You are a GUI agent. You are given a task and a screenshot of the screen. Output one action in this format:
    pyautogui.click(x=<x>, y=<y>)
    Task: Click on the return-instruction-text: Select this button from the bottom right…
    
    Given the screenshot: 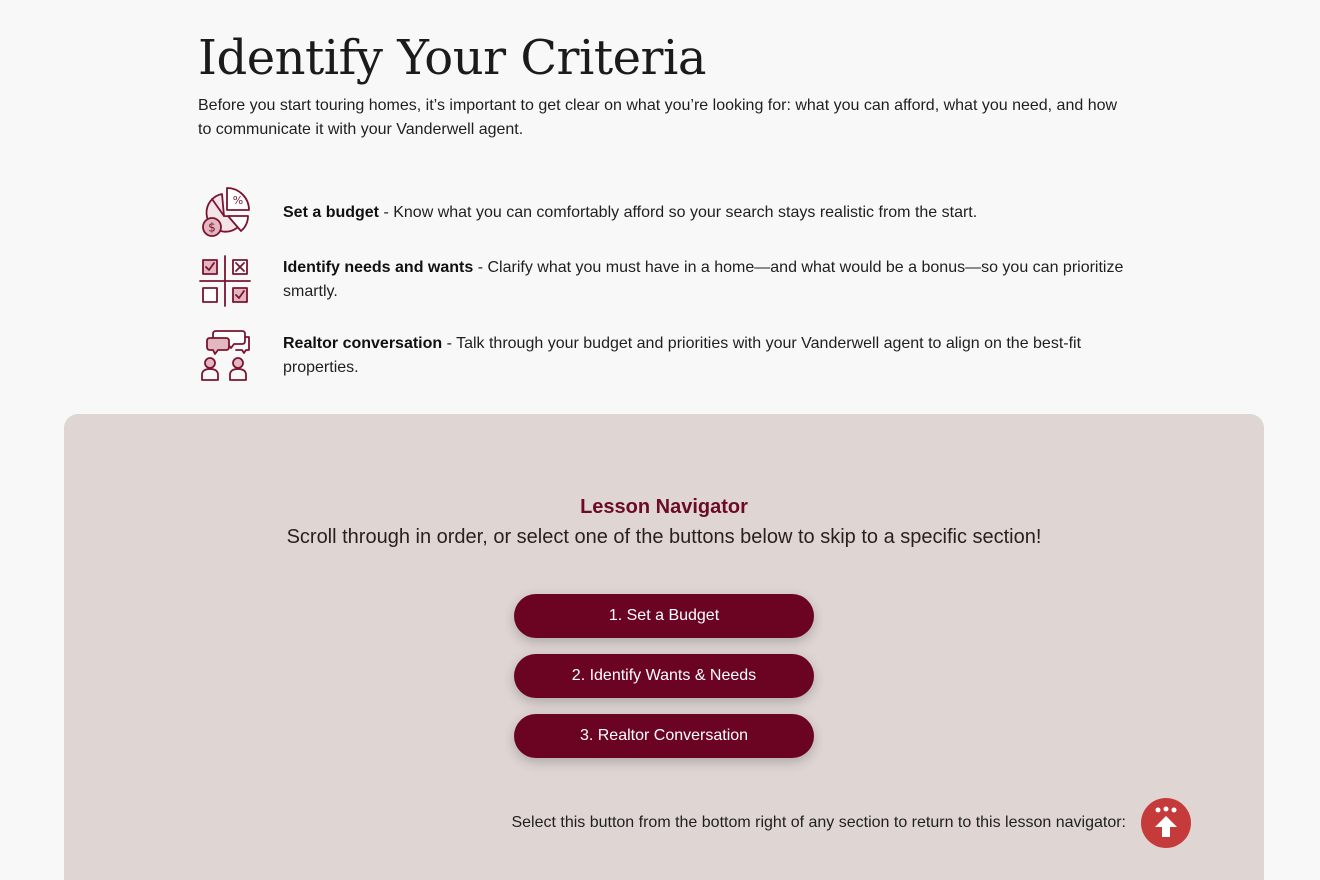 What is the action you would take?
    pyautogui.click(x=818, y=822)
    